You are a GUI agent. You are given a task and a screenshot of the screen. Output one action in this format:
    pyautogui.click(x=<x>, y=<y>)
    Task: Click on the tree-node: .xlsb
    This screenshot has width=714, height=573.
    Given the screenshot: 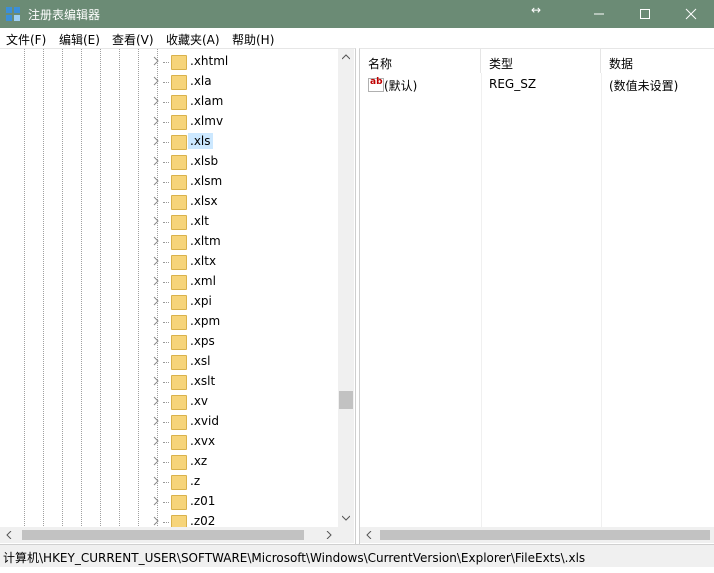 What is the action you would take?
    pyautogui.click(x=170, y=162)
    